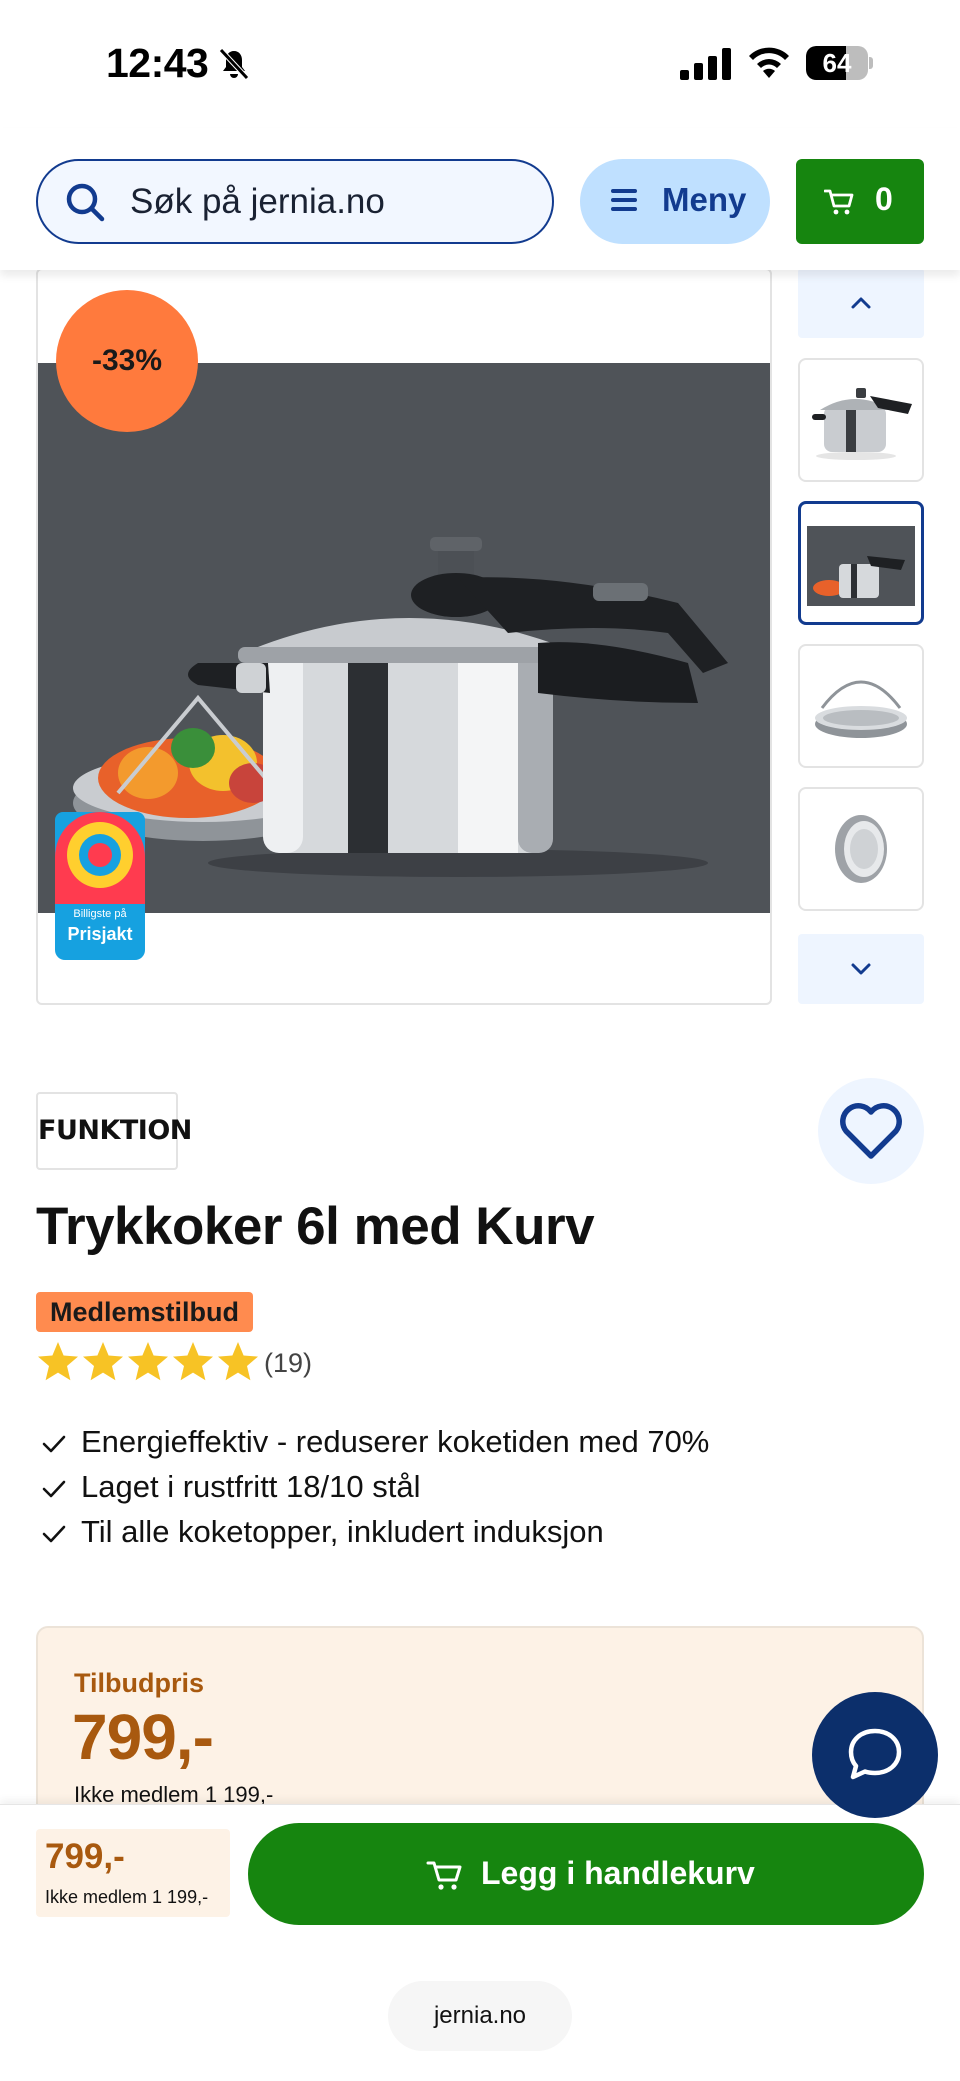 The height and width of the screenshot is (2081, 960). I want to click on prisjakt-badge: Billigste på Prisjakt, so click(100, 886).